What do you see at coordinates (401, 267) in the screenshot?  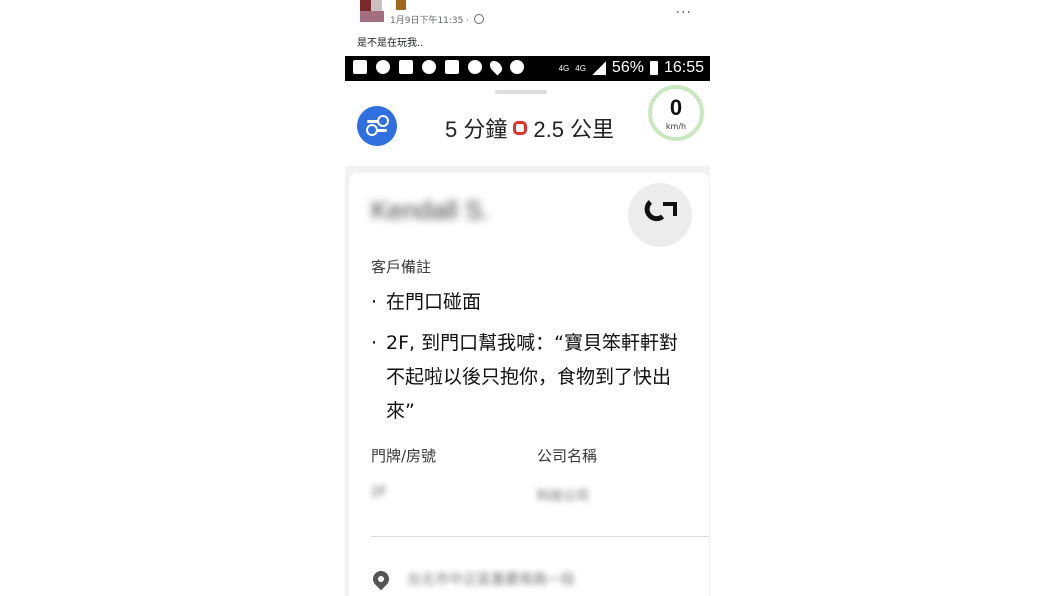 I see `notes-label: 客戶備註` at bounding box center [401, 267].